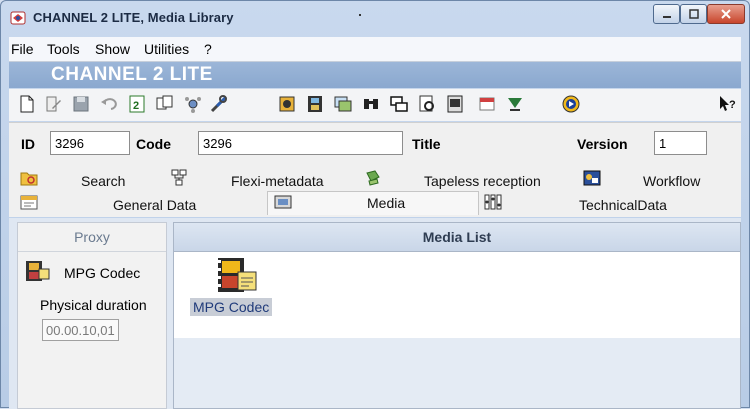 The image size is (750, 409). Describe the element at coordinates (154, 205) in the screenshot. I see `tab-general-data: General Data` at that location.